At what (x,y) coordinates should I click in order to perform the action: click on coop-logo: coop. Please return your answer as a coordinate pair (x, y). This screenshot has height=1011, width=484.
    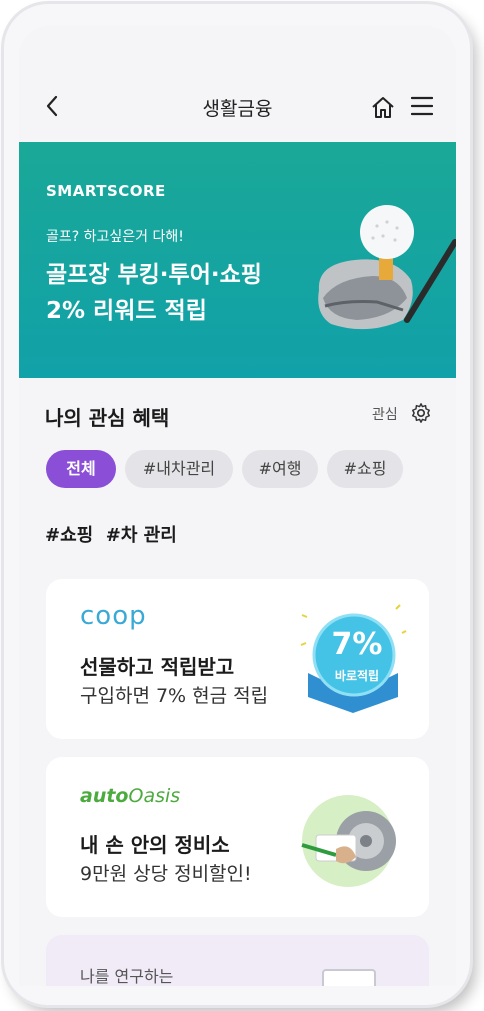
    Looking at the image, I should click on (113, 616).